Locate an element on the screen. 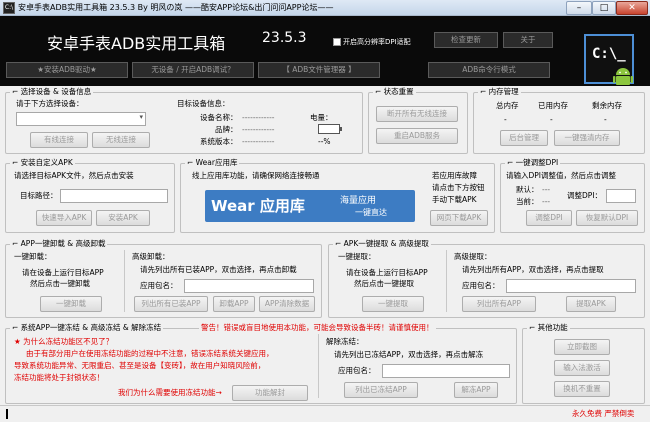  uninstall-pkg-label: 应用包名： is located at coordinates (159, 285).